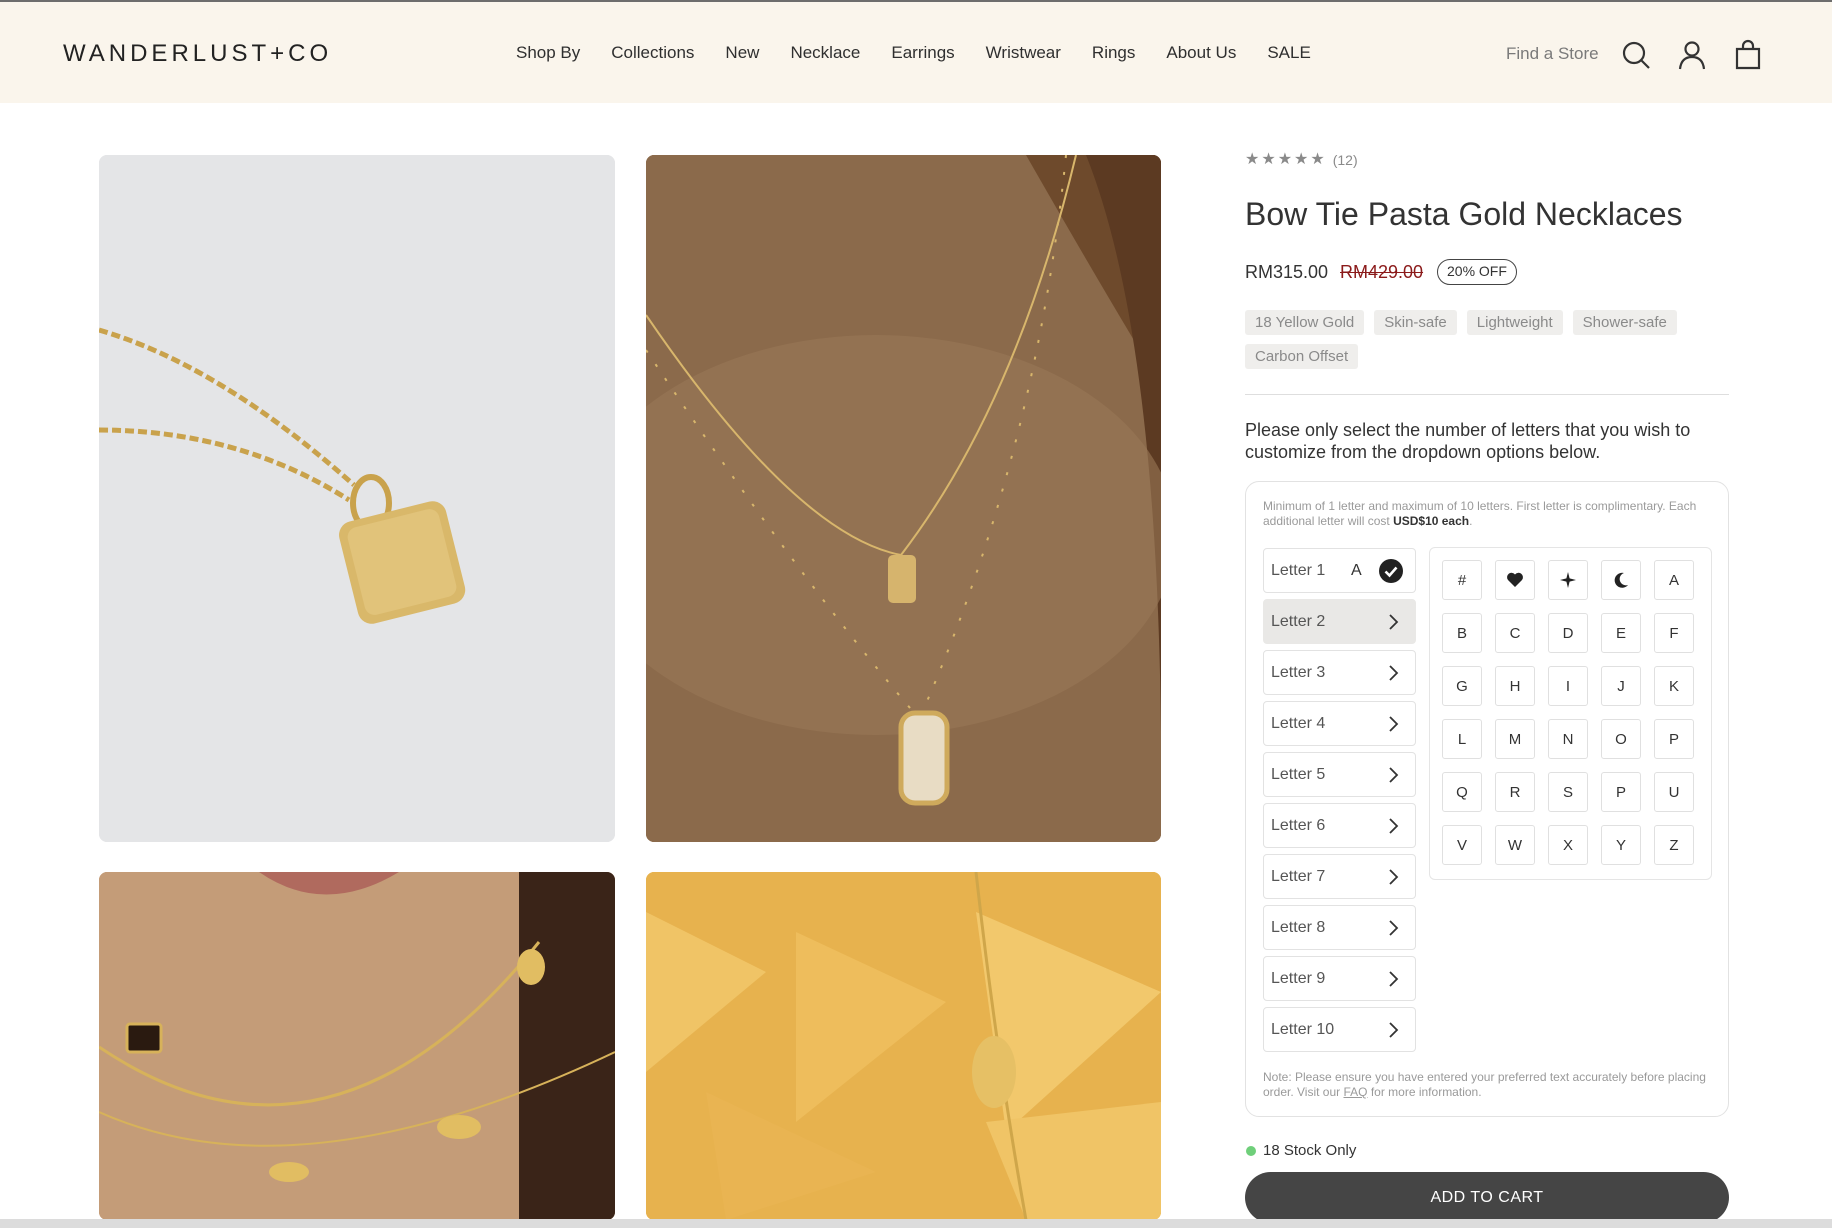 Image resolution: width=1832 pixels, height=1228 pixels. What do you see at coordinates (1487, 1197) in the screenshot?
I see `add-to-cart-button: ADD TO CART` at bounding box center [1487, 1197].